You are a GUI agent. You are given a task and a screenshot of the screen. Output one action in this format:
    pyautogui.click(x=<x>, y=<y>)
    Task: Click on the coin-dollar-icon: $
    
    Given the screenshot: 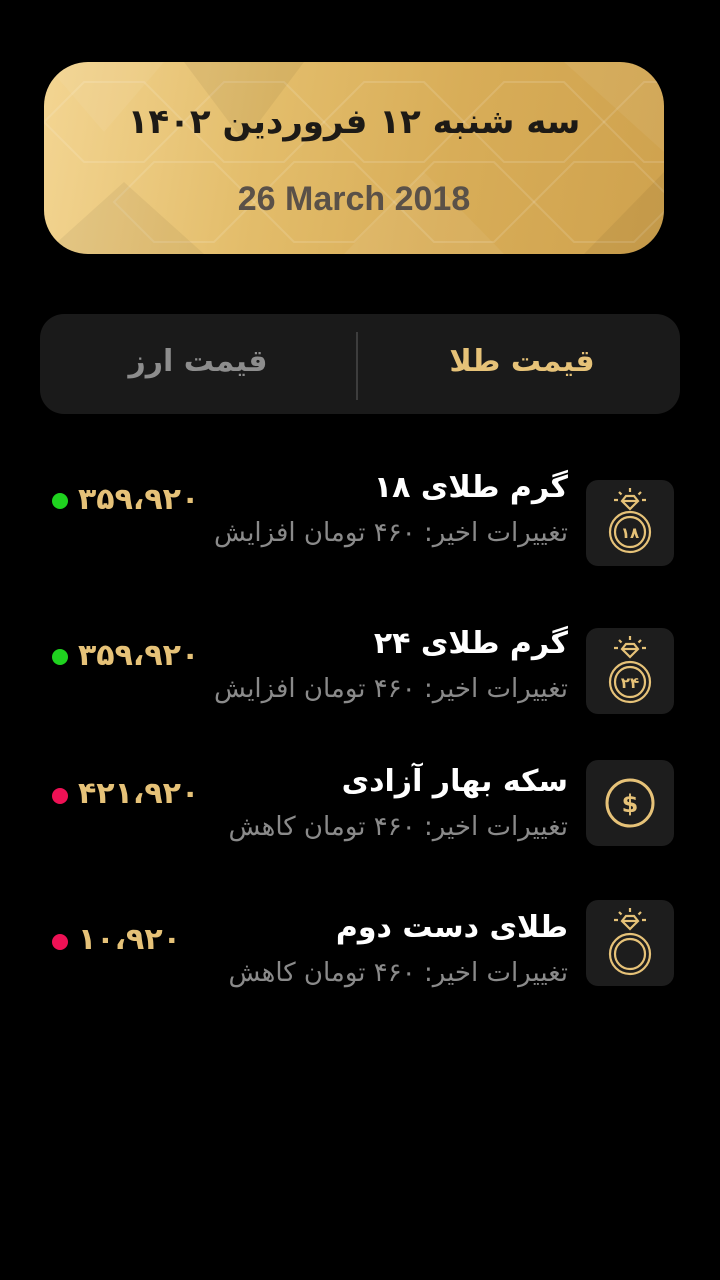 What is the action you would take?
    pyautogui.click(x=630, y=803)
    